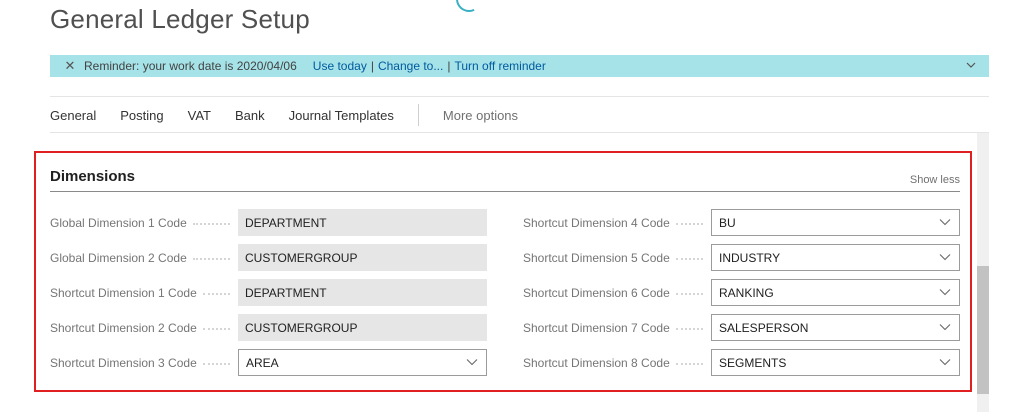 This screenshot has width=1024, height=412. What do you see at coordinates (93, 176) in the screenshot?
I see `section-title: Dimensions` at bounding box center [93, 176].